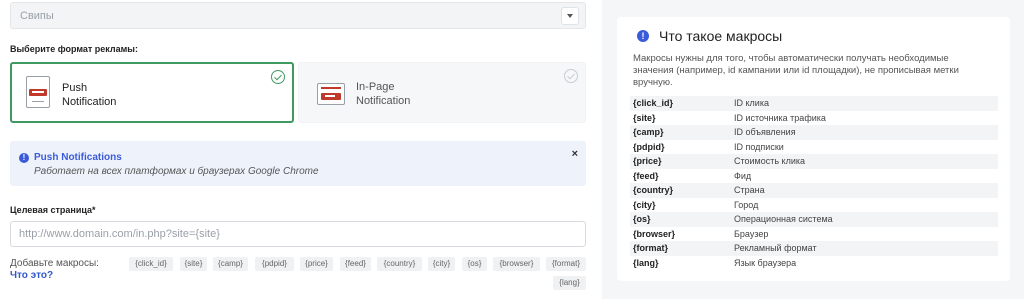 The width and height of the screenshot is (1024, 299). I want to click on close-icon: ×, so click(575, 154).